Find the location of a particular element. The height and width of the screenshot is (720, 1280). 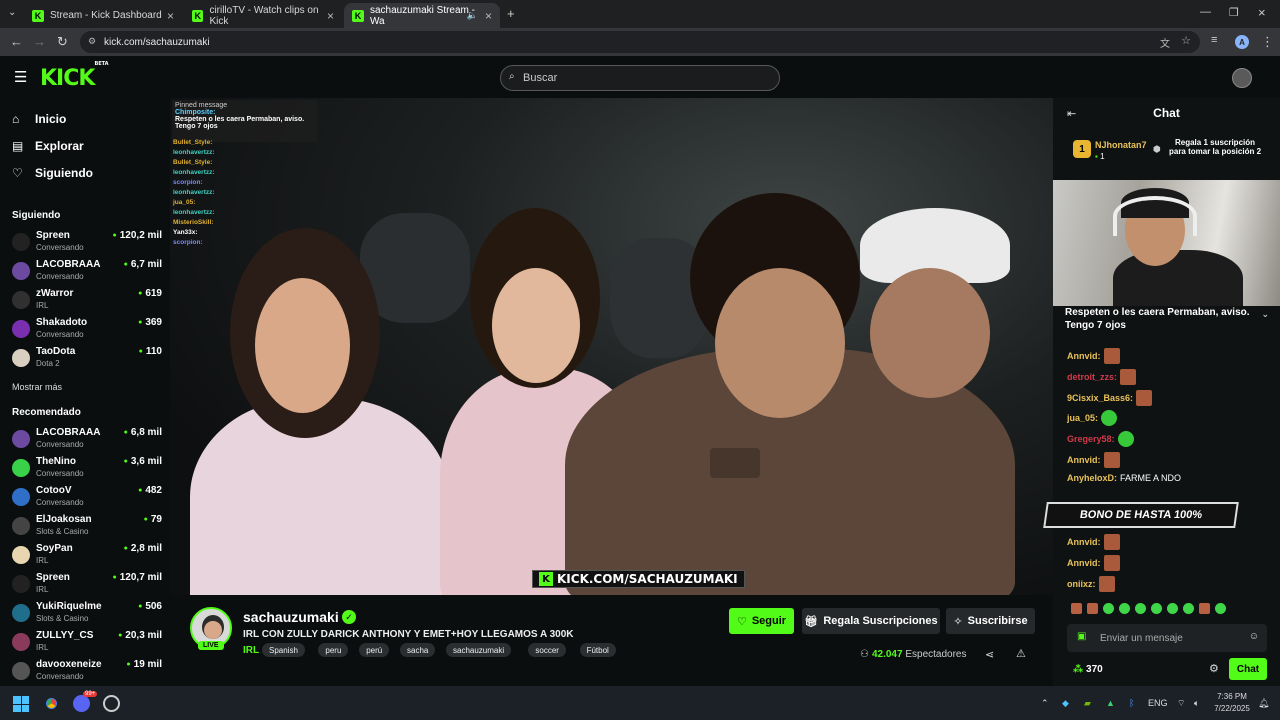

tab-search-icon: ⌄ is located at coordinates (12, 12).